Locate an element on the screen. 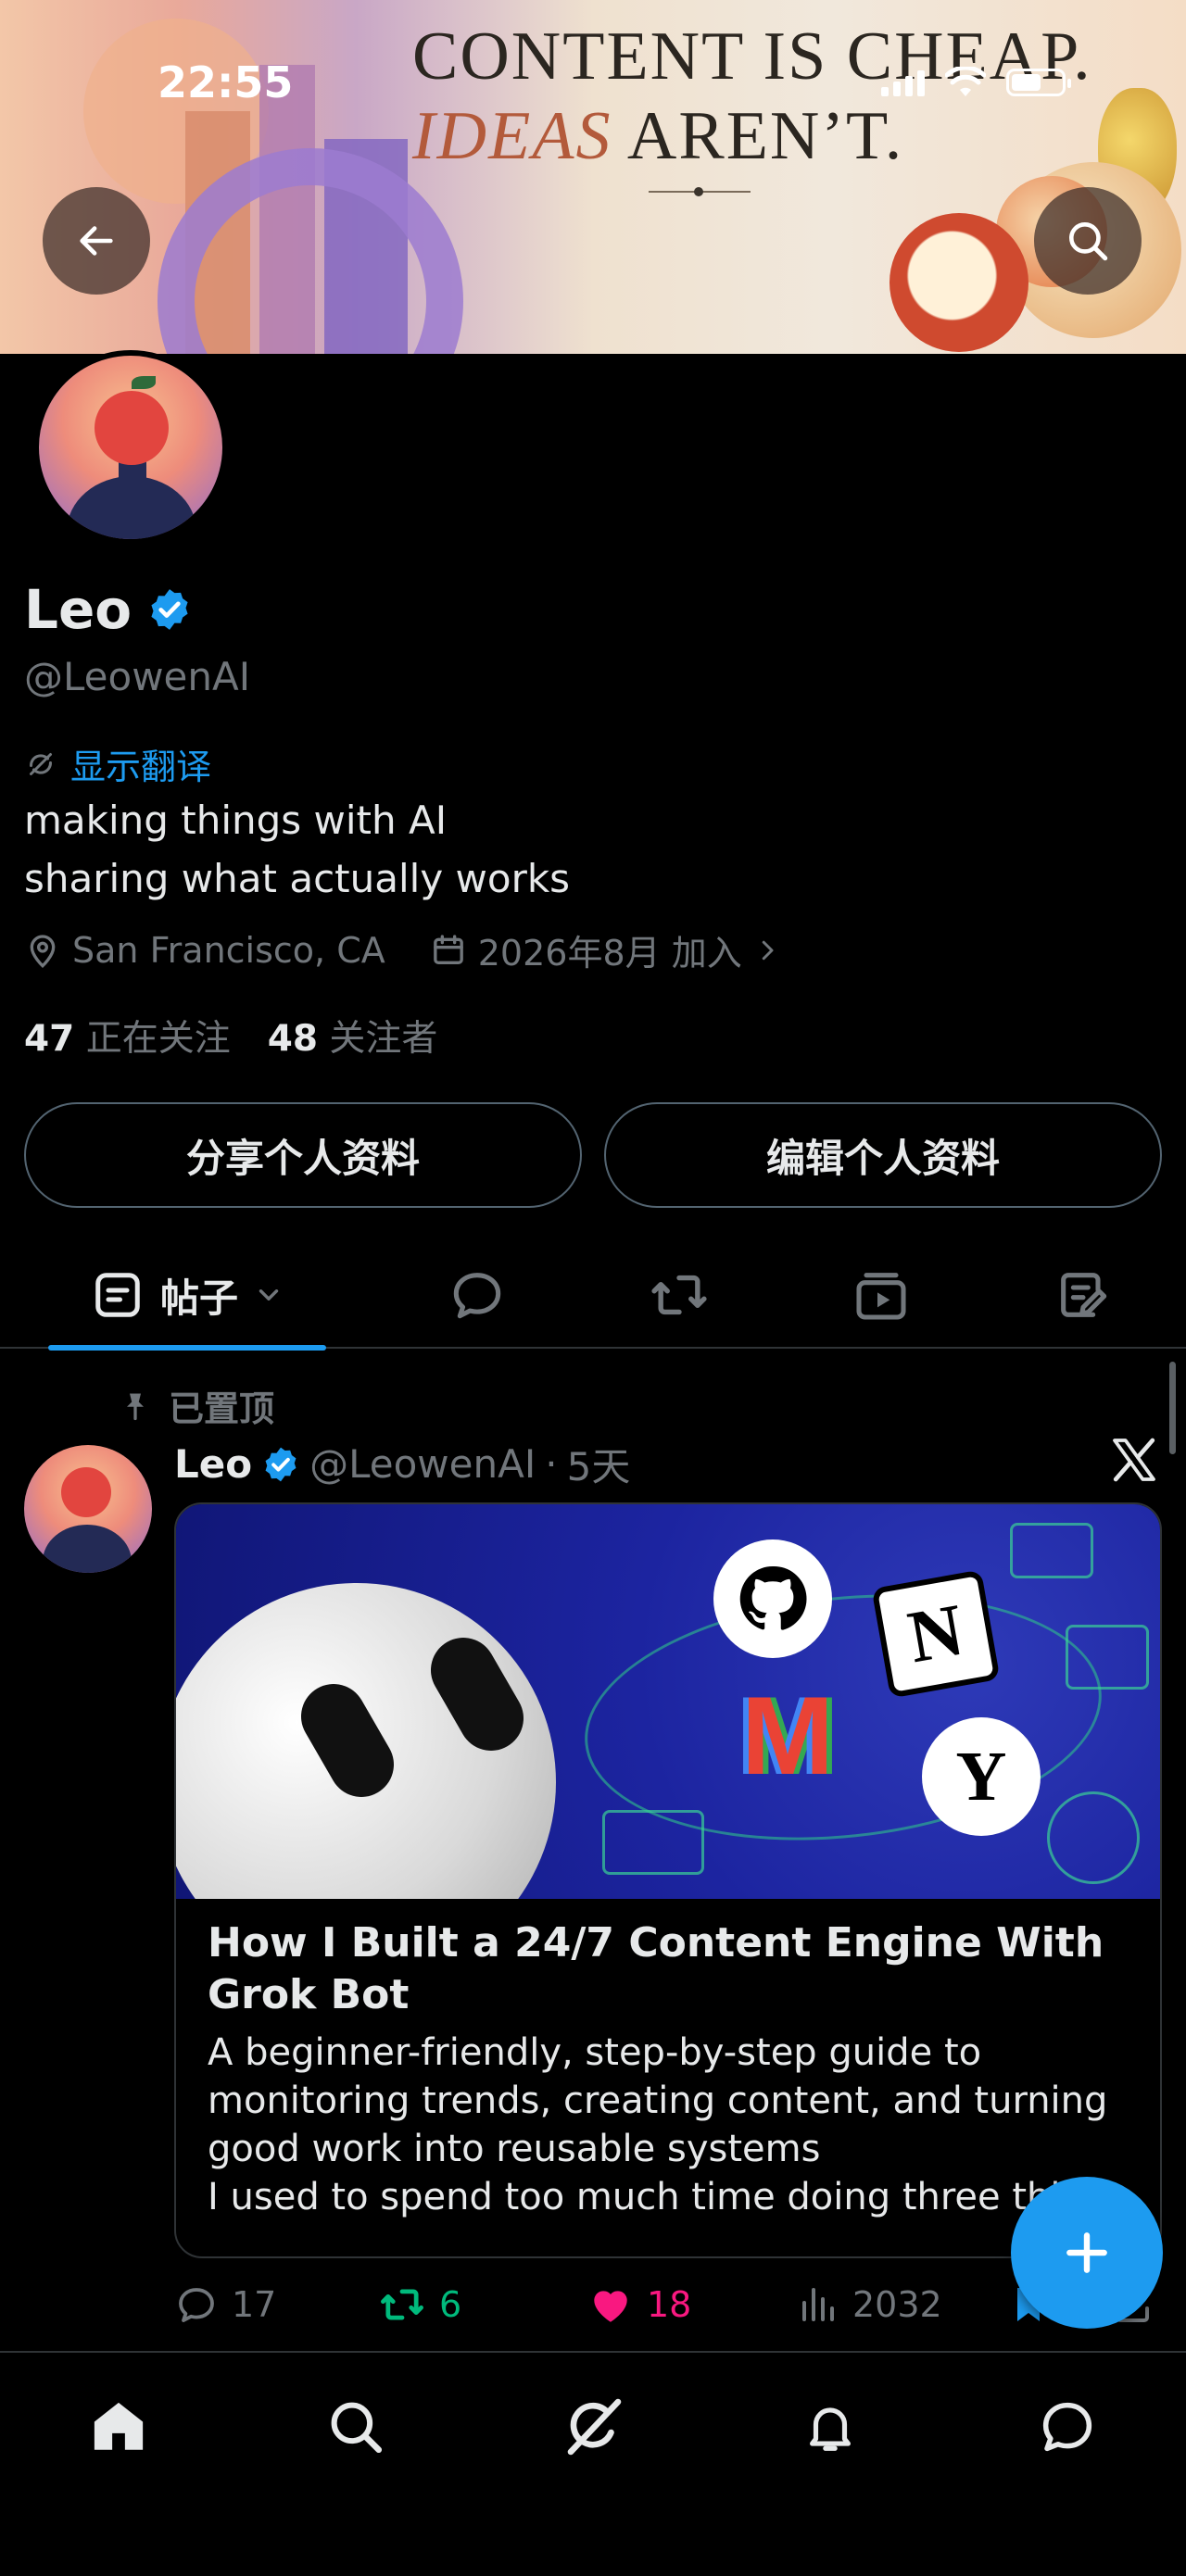  profile-joined: 2026年8月 加入 is located at coordinates (610, 949).